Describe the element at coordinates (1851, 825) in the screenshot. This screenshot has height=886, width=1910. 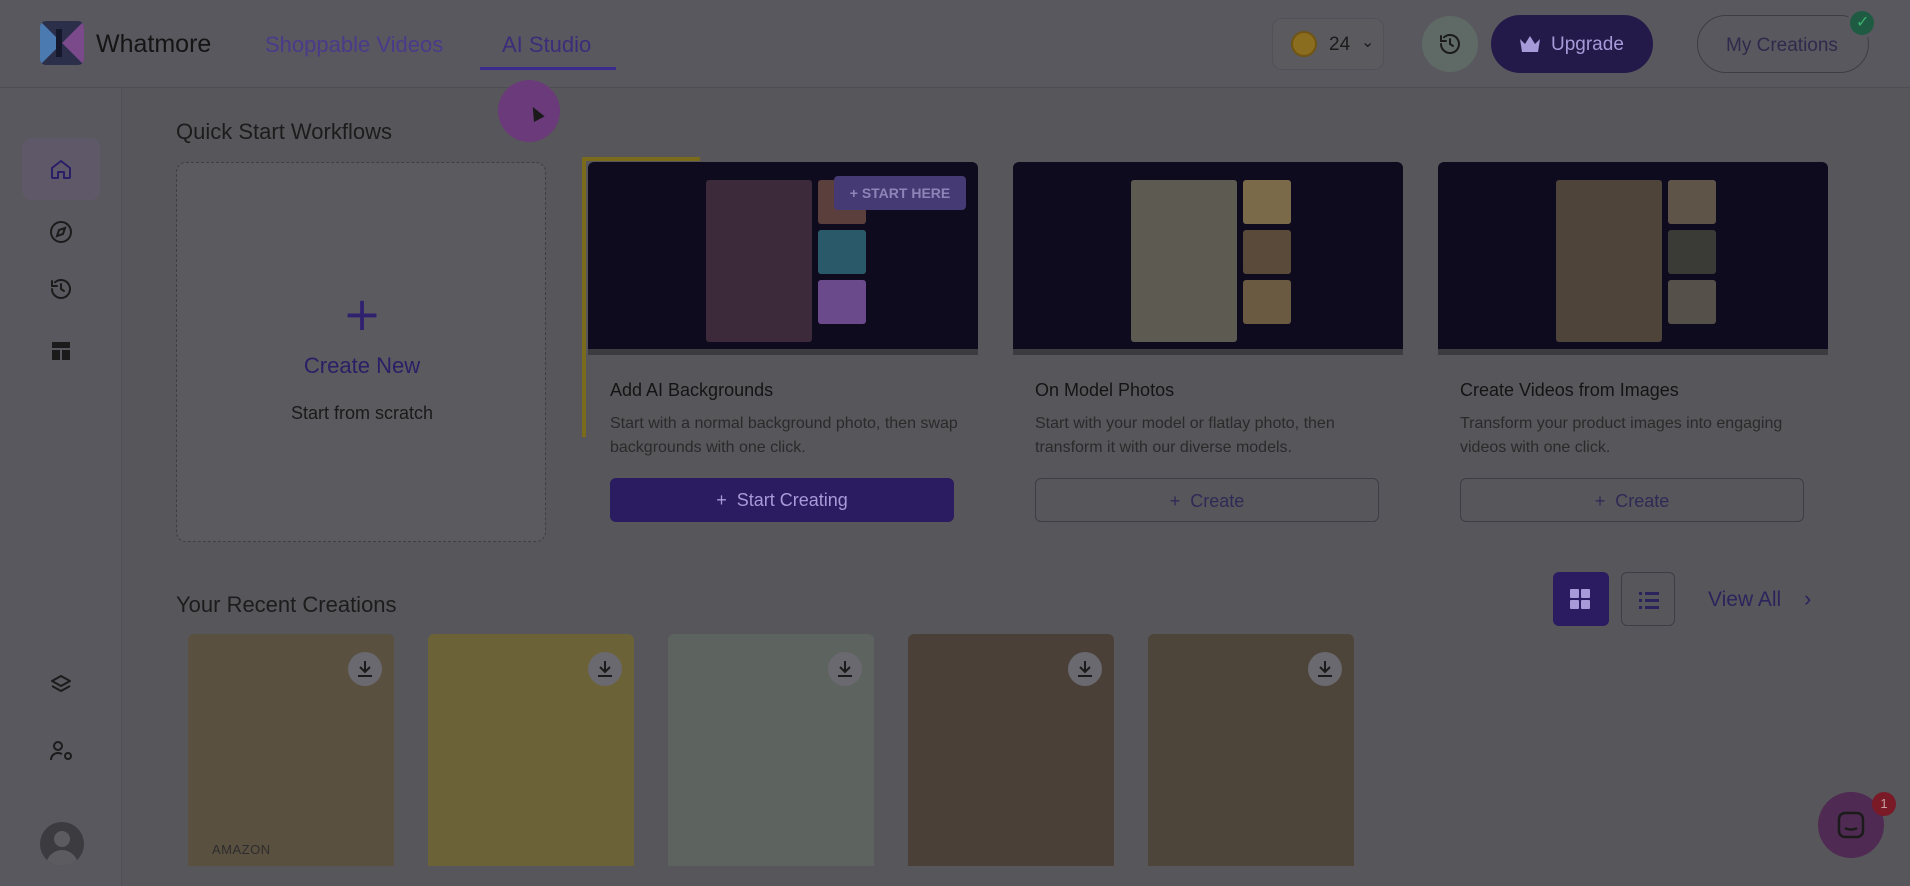
I see `chat-icon` at that location.